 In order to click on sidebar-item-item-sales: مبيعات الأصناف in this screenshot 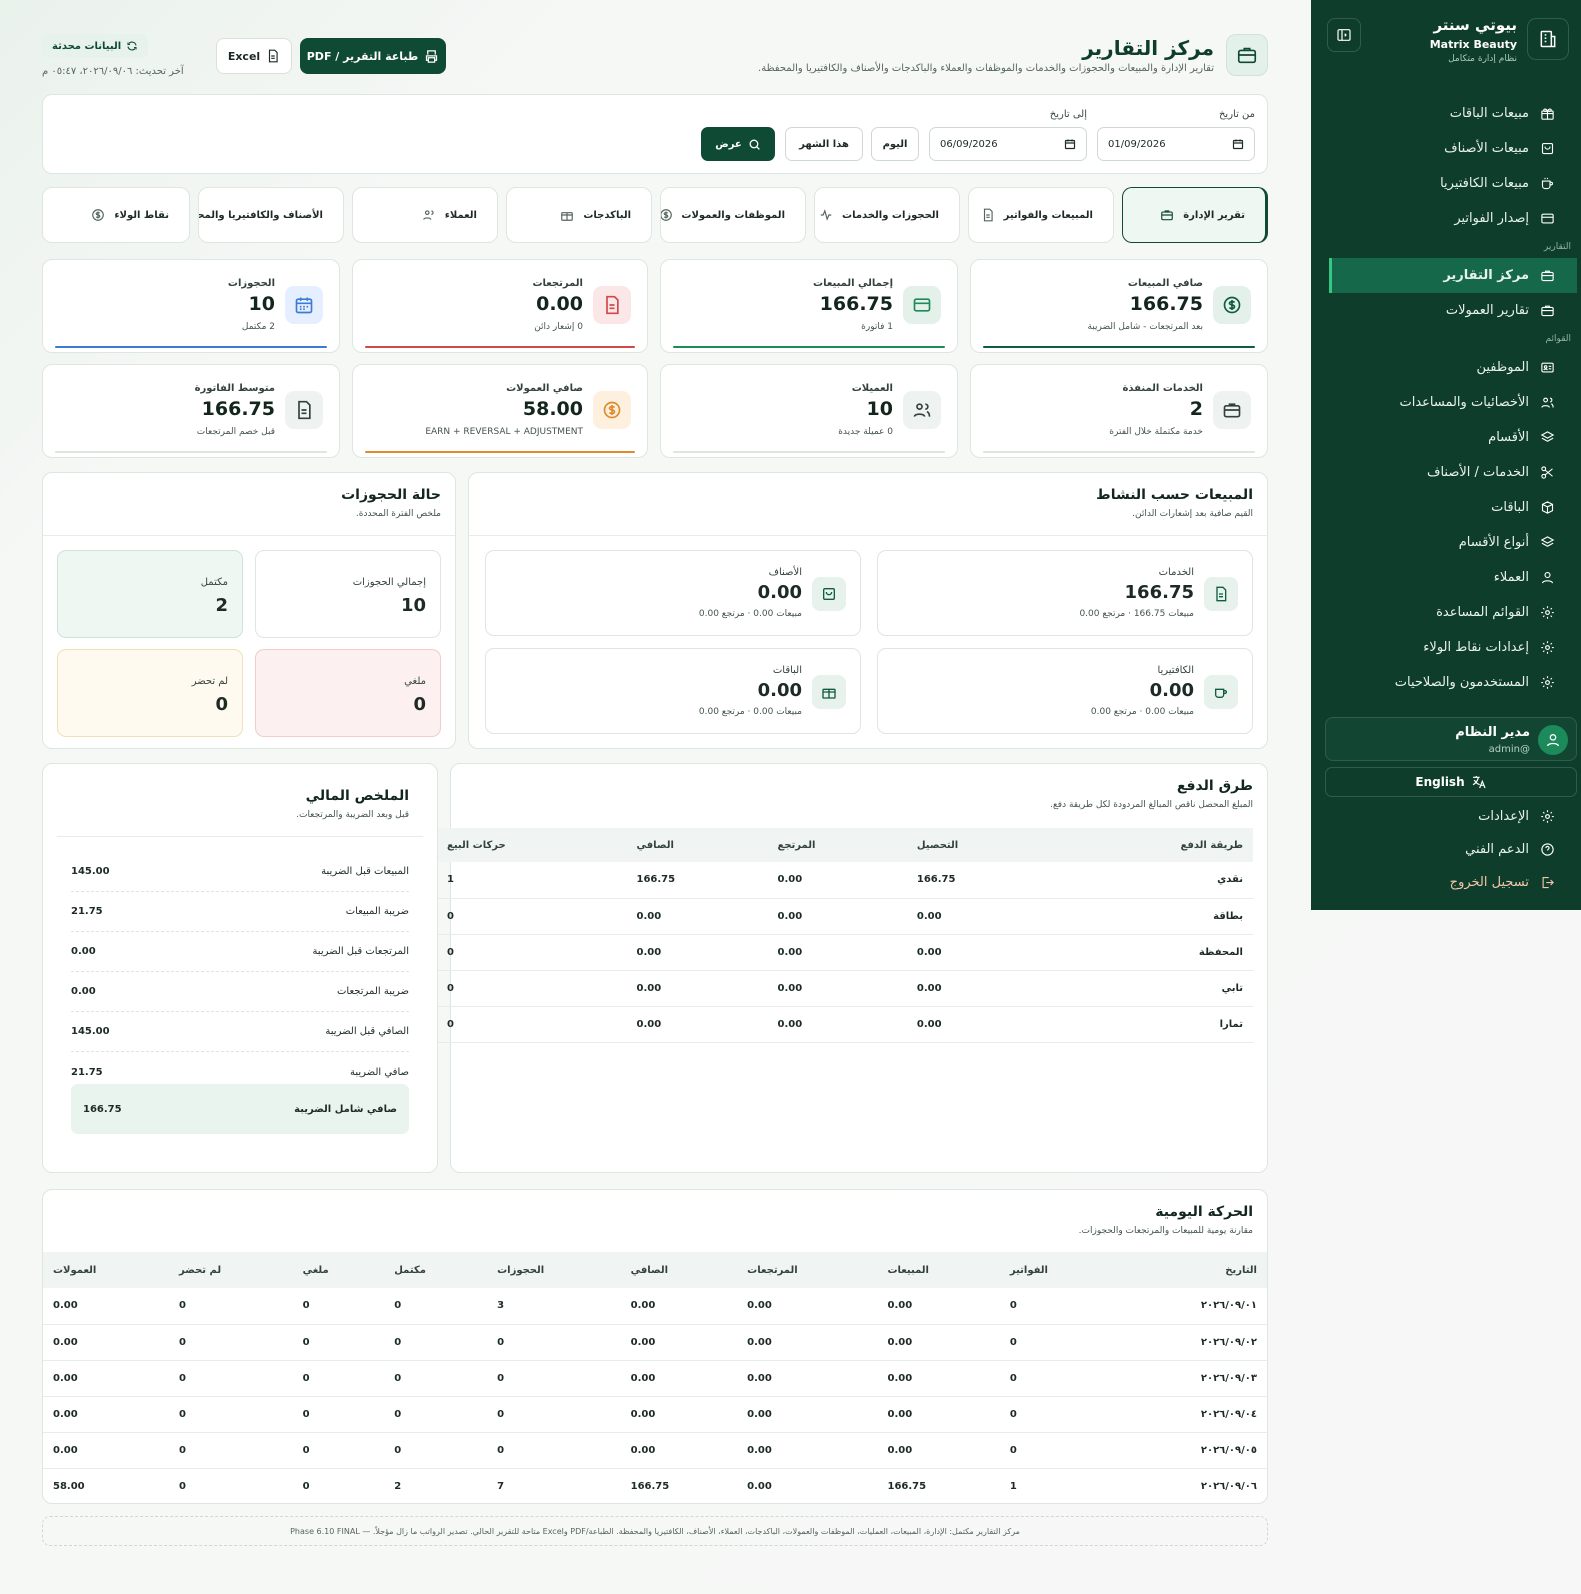, I will do `click(1446, 148)`.